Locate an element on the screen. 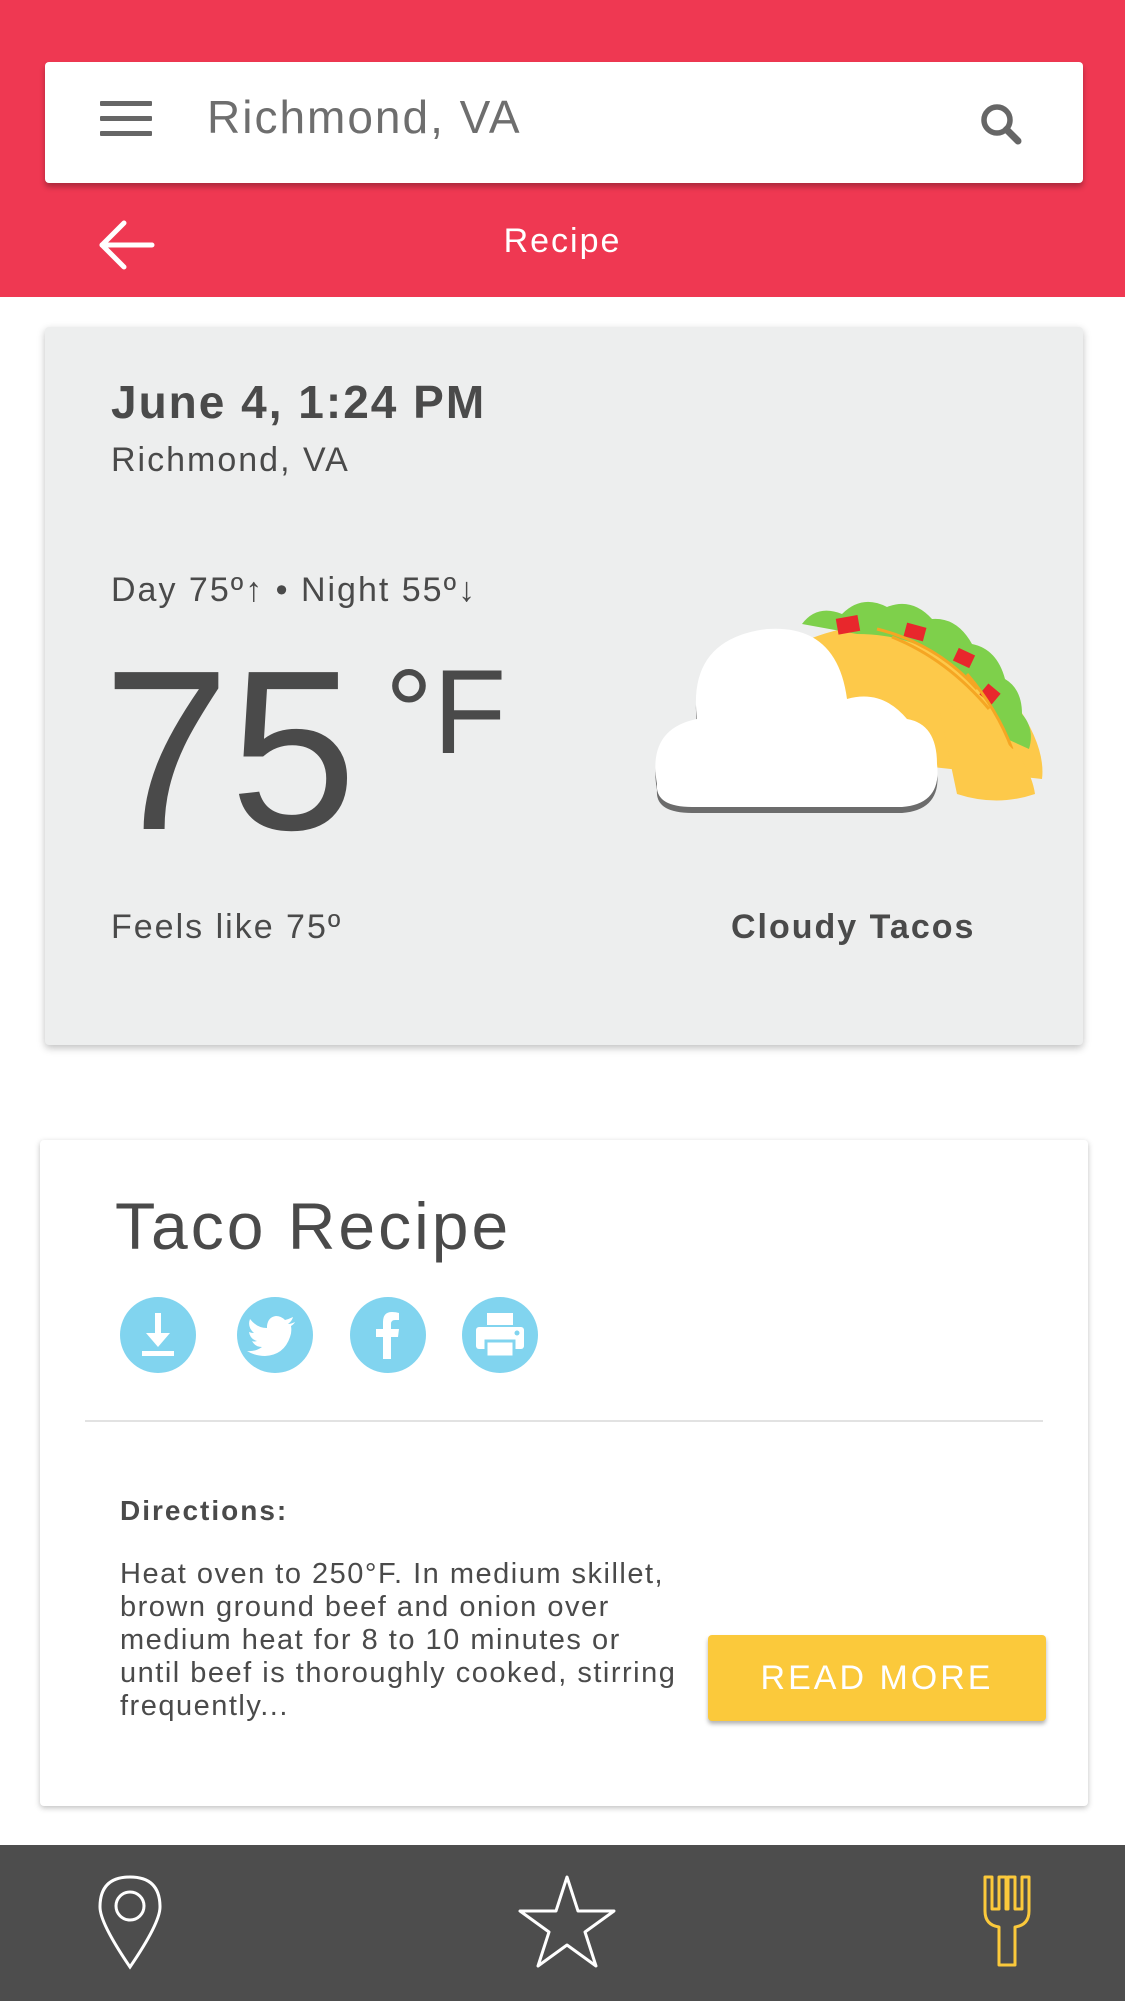 The height and width of the screenshot is (2001, 1125). download-button is located at coordinates (158, 1335).